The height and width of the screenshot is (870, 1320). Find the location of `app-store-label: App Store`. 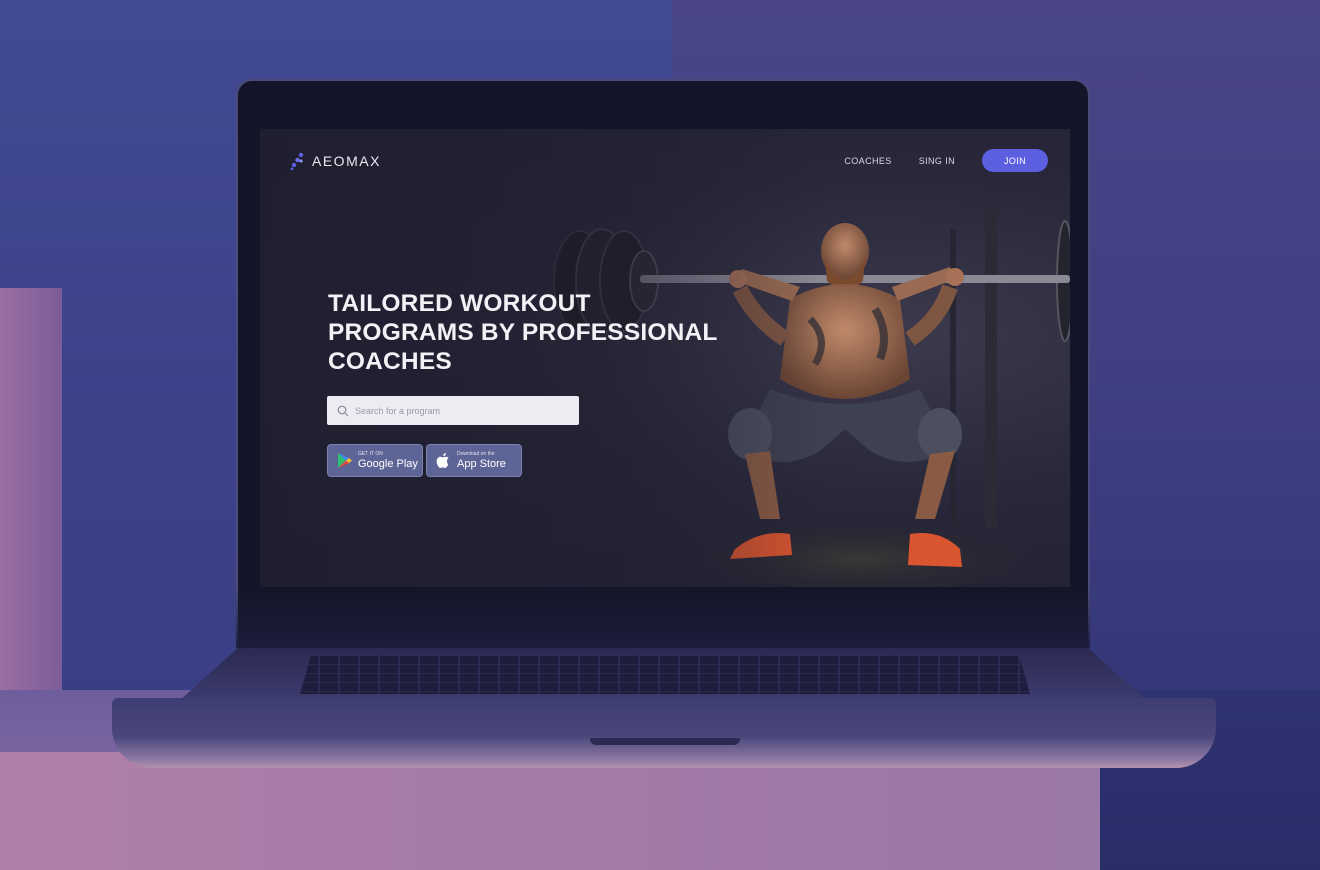

app-store-label: App Store is located at coordinates (481, 463).